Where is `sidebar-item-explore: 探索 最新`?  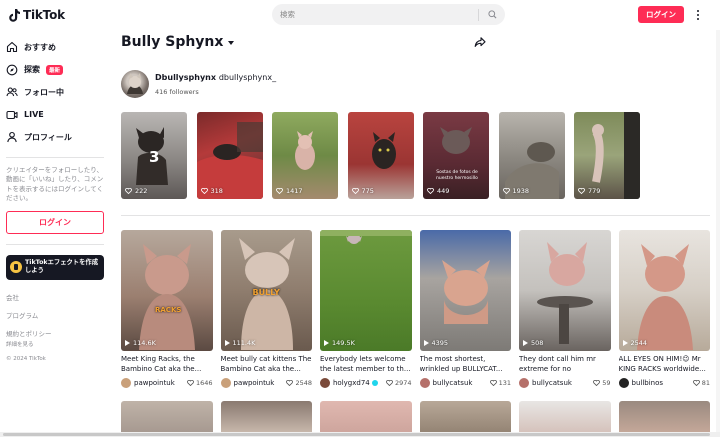
sidebar-item-explore: 探索 最新 is located at coordinates (58, 70).